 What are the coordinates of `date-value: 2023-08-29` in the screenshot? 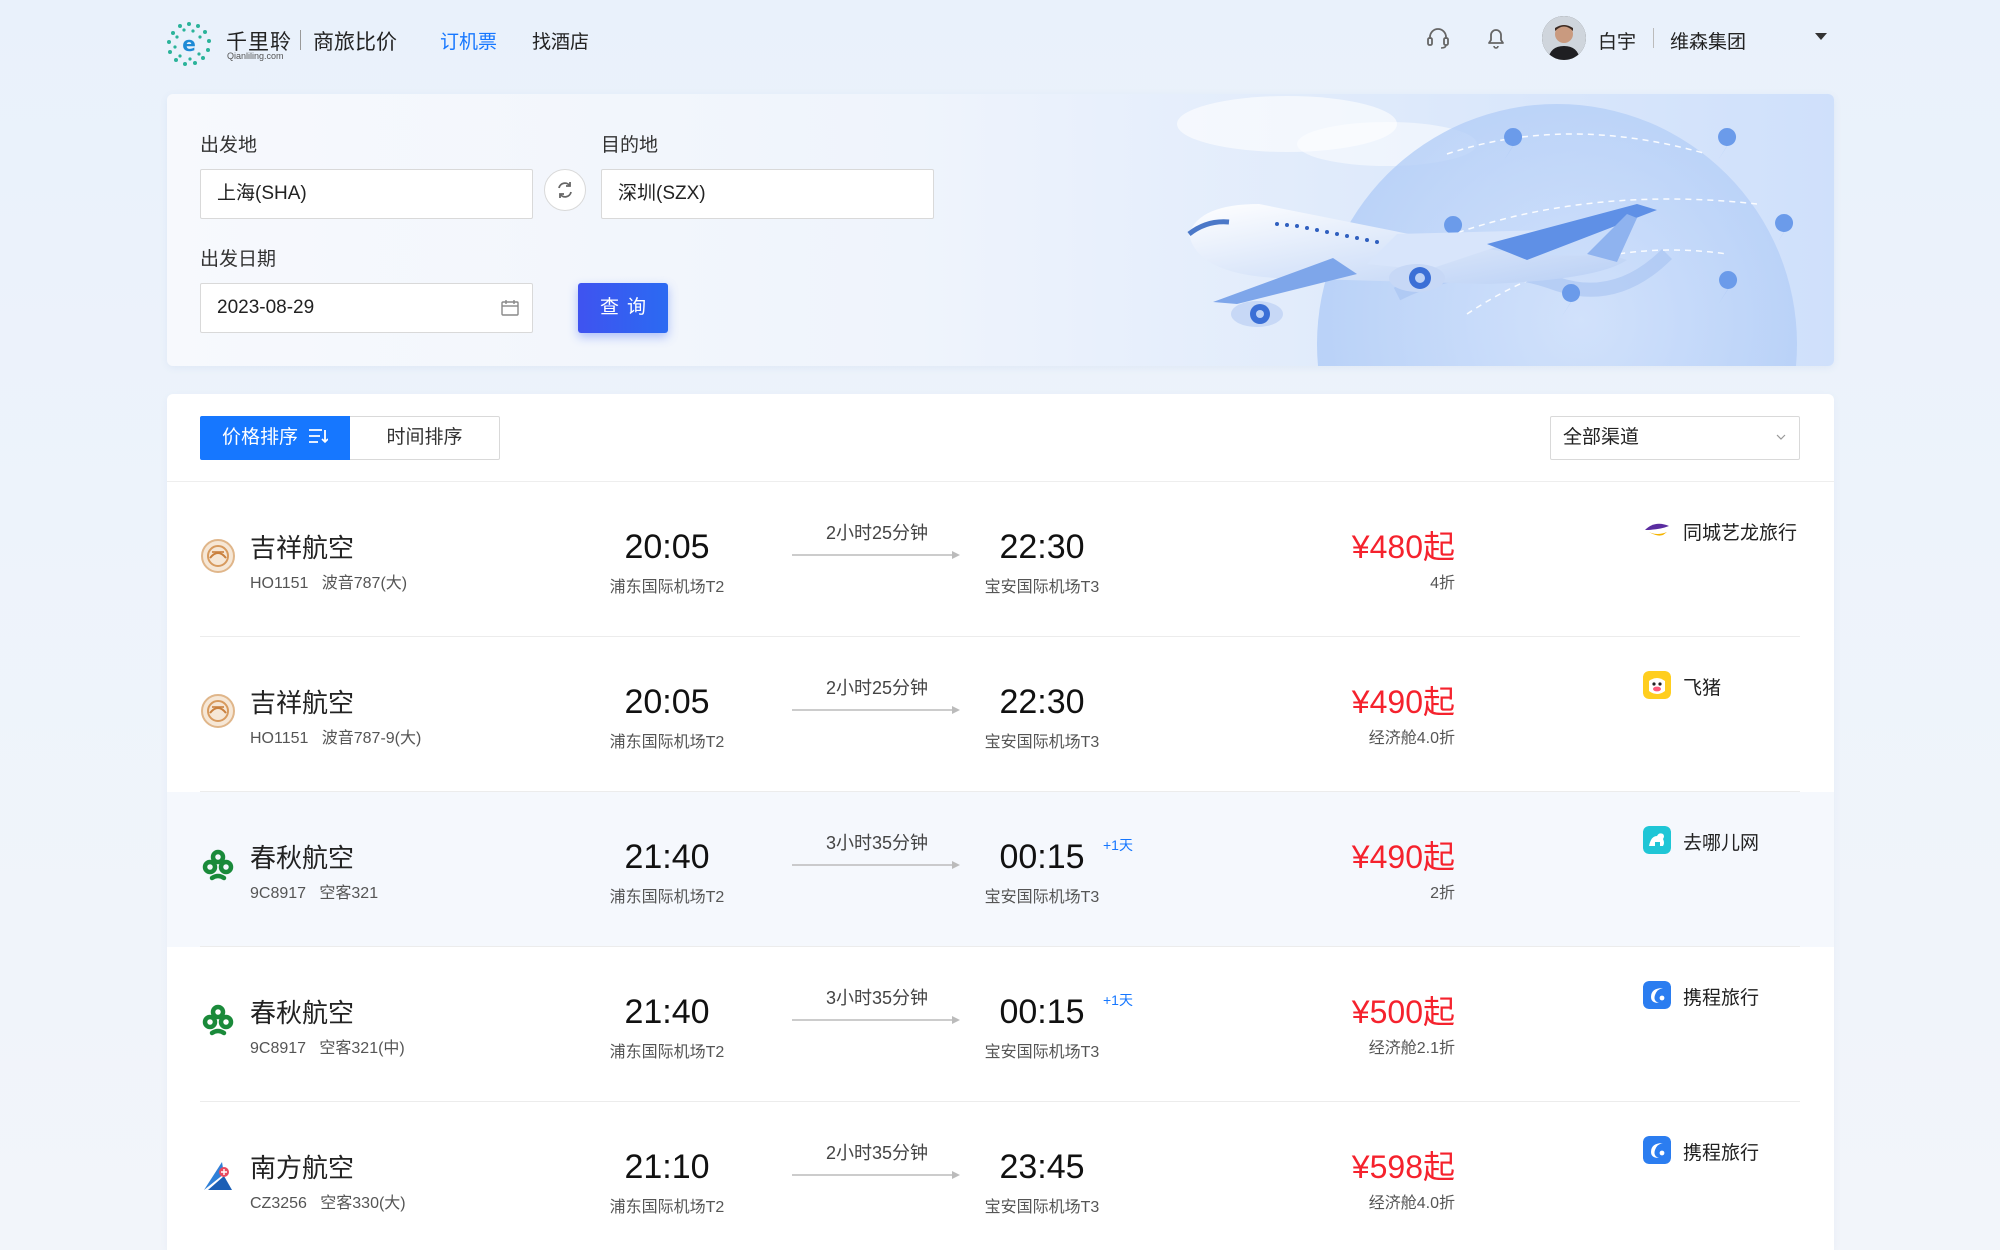 It's located at (266, 307).